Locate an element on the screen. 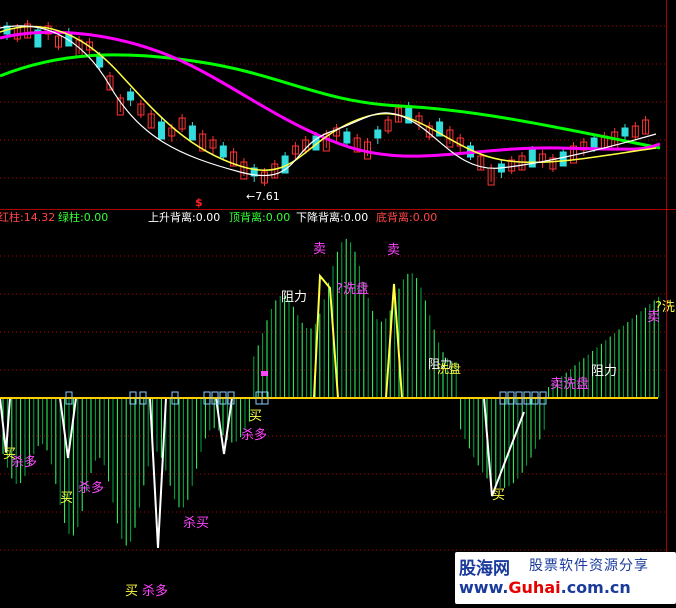  rise-divergence-value: 上升背离:0.00 is located at coordinates (184, 217).